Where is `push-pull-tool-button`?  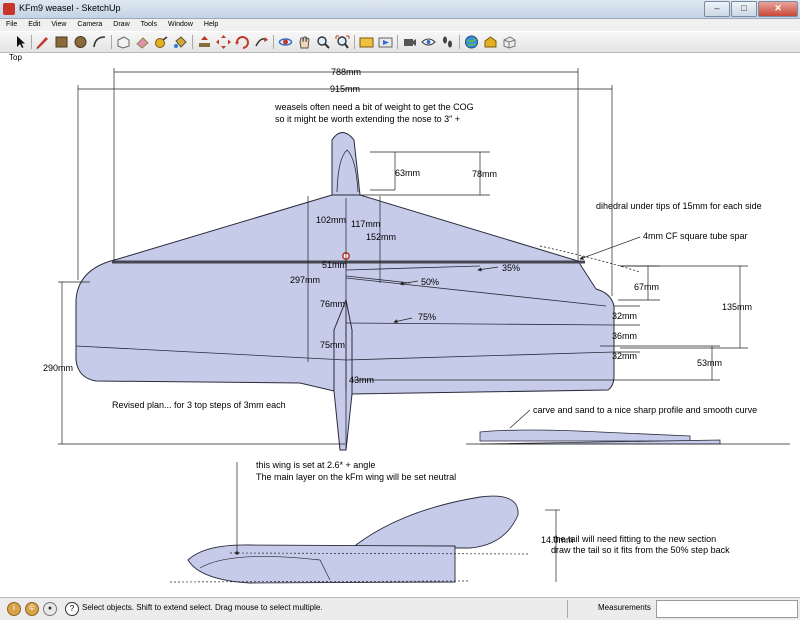
push-pull-tool-button is located at coordinates (204, 42).